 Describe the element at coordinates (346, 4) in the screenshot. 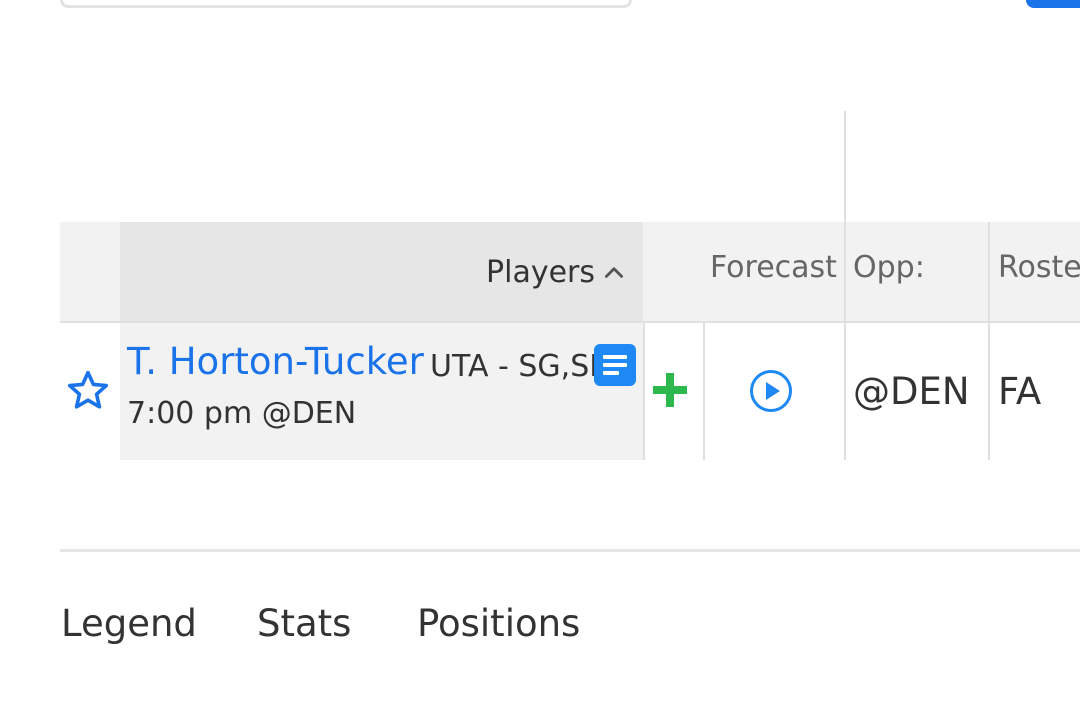

I see `search-input` at that location.